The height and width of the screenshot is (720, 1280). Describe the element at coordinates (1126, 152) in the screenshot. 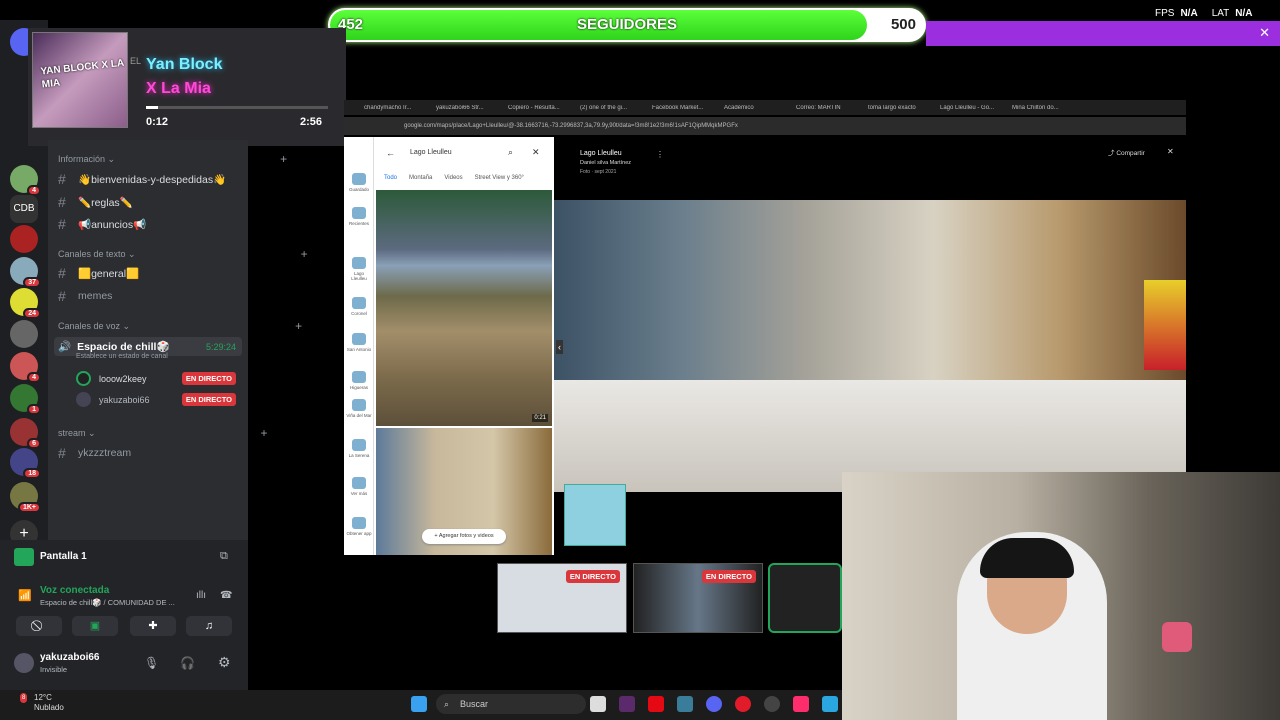

I see `share-button: ⤴ Compartir` at that location.